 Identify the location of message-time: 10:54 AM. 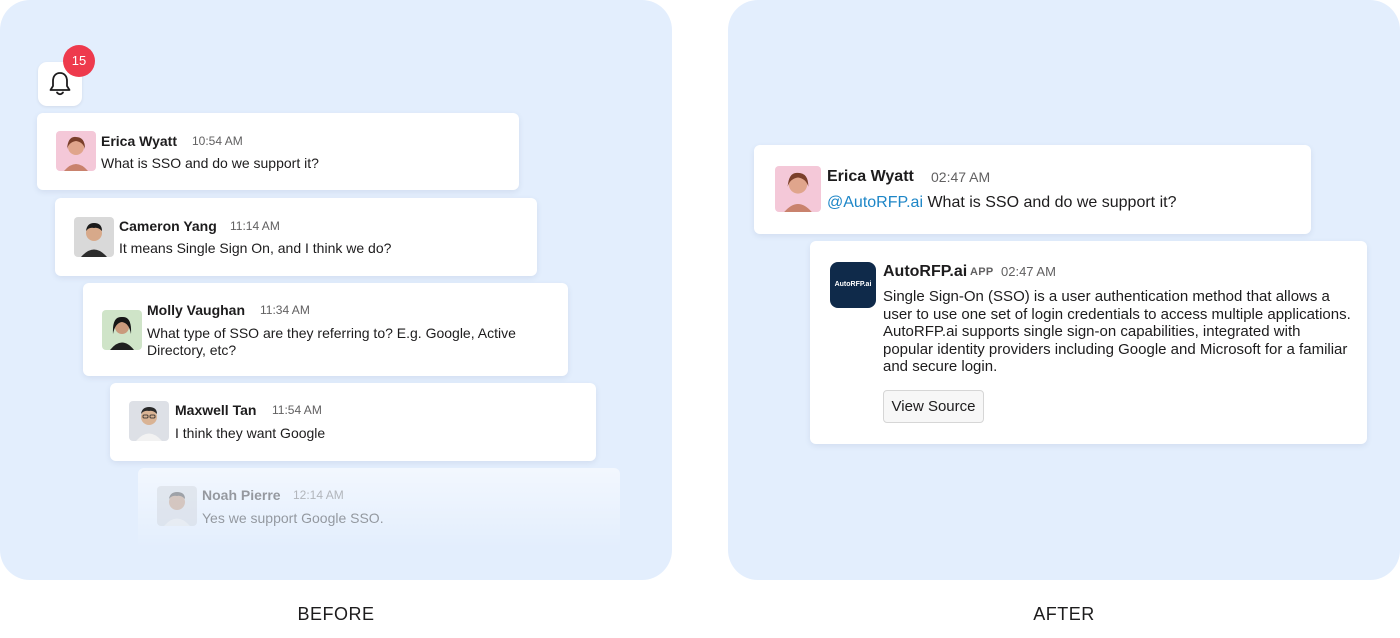
(217, 141).